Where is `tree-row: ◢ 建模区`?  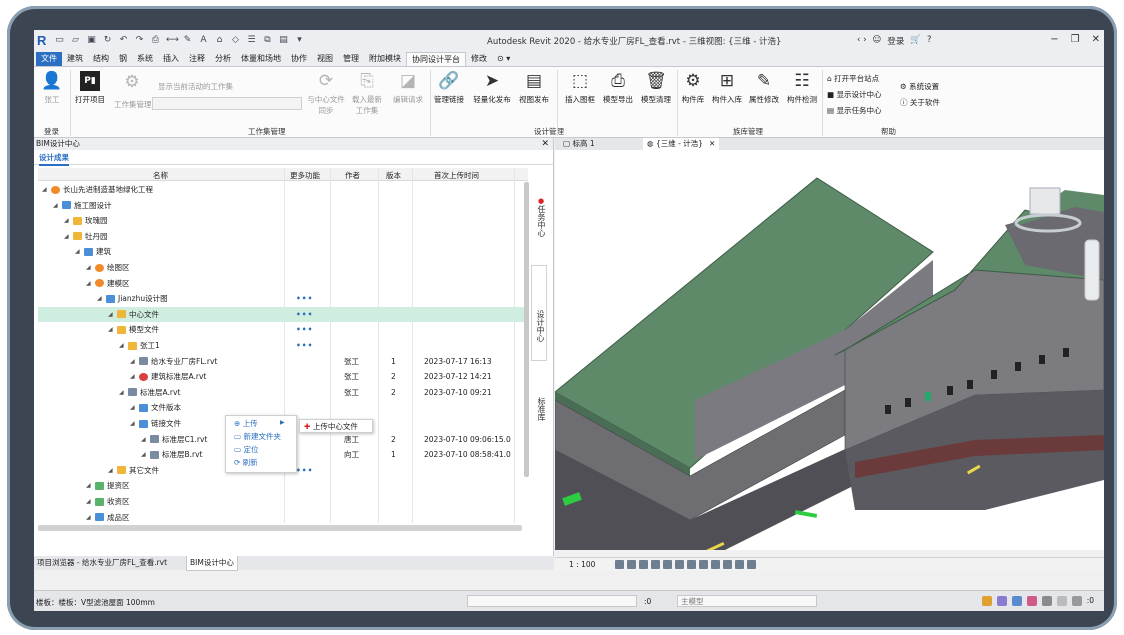 tree-row: ◢ 建模区 is located at coordinates (283, 284).